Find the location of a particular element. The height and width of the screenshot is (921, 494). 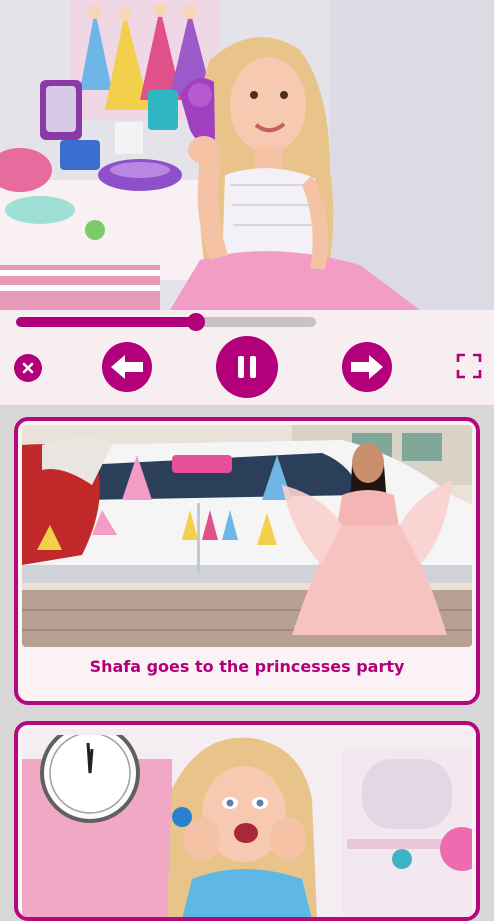

pause-button is located at coordinates (247, 367).